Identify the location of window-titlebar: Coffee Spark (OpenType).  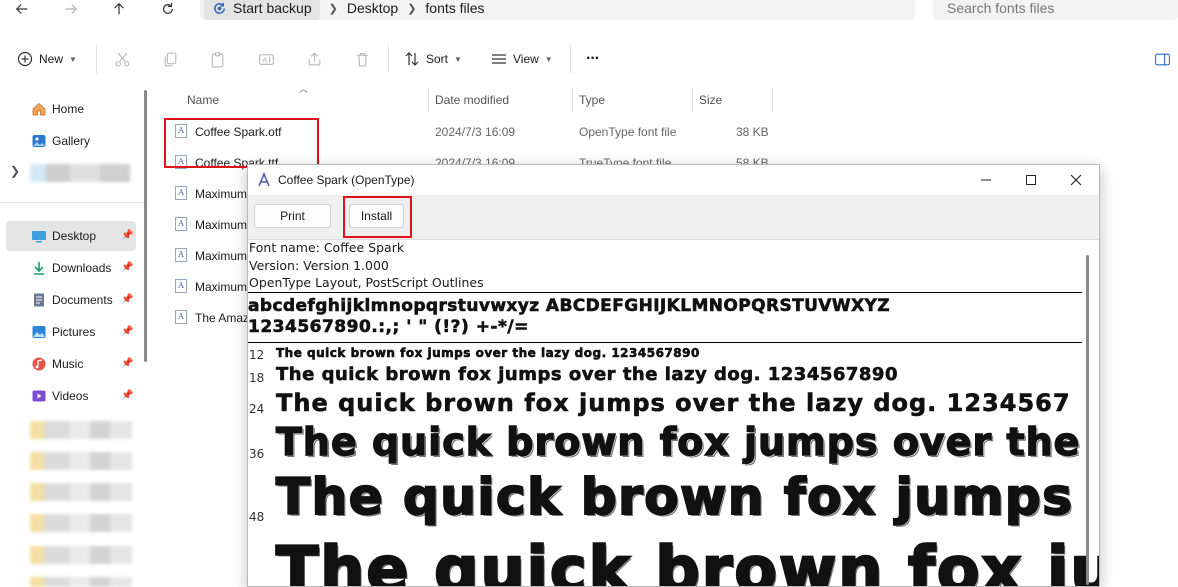
(673, 180).